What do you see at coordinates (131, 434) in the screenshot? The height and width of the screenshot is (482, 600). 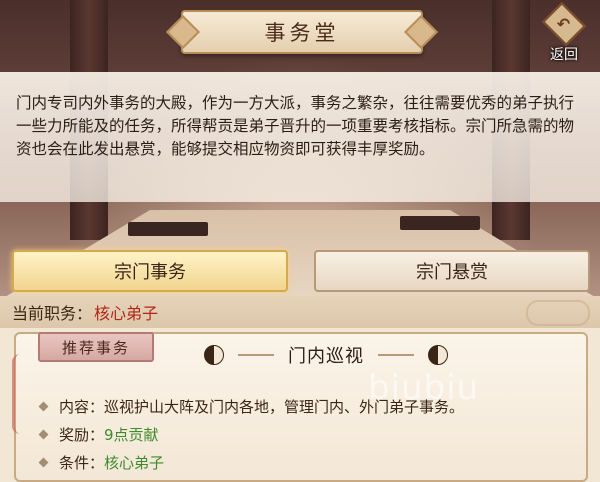 I see `reward-value: 9点贡献` at bounding box center [131, 434].